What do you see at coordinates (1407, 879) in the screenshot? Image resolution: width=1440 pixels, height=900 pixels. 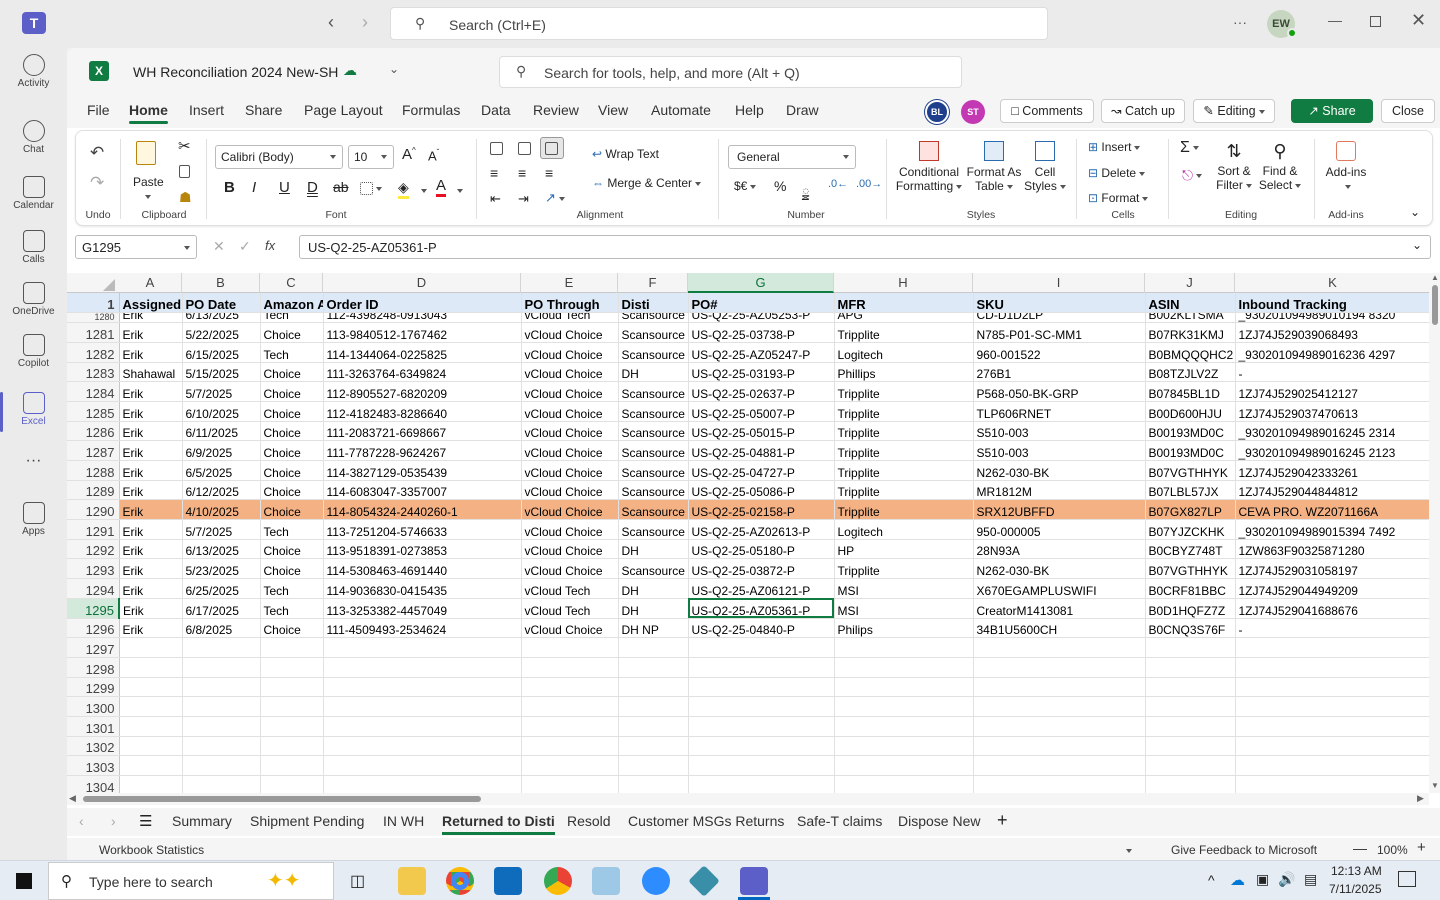 I see `notifications-icon` at bounding box center [1407, 879].